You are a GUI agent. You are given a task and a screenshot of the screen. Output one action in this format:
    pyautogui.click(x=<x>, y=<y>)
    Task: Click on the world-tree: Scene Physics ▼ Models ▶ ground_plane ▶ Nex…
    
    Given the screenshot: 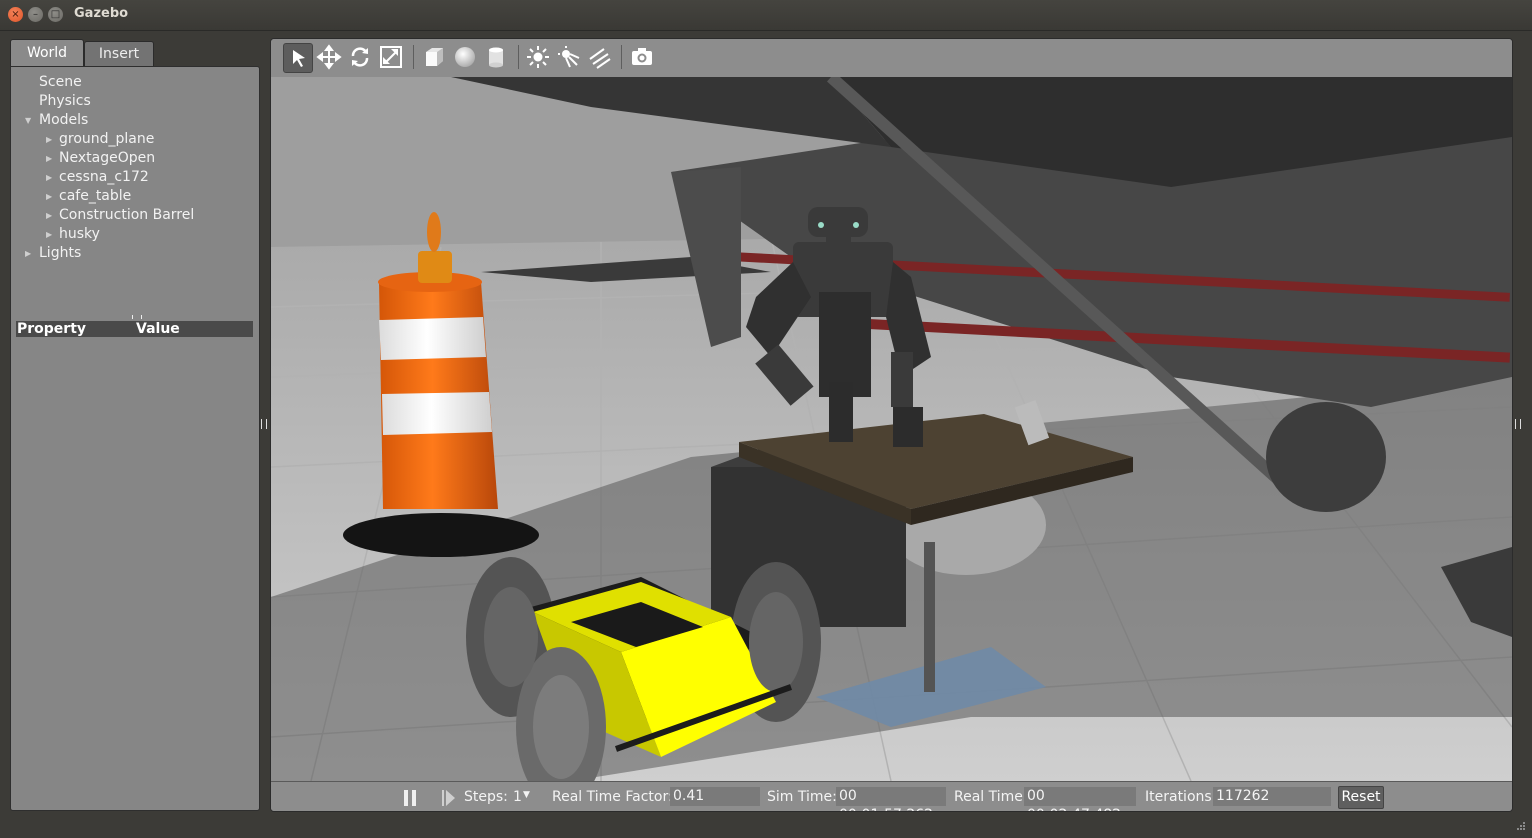 What is the action you would take?
    pyautogui.click(x=137, y=168)
    